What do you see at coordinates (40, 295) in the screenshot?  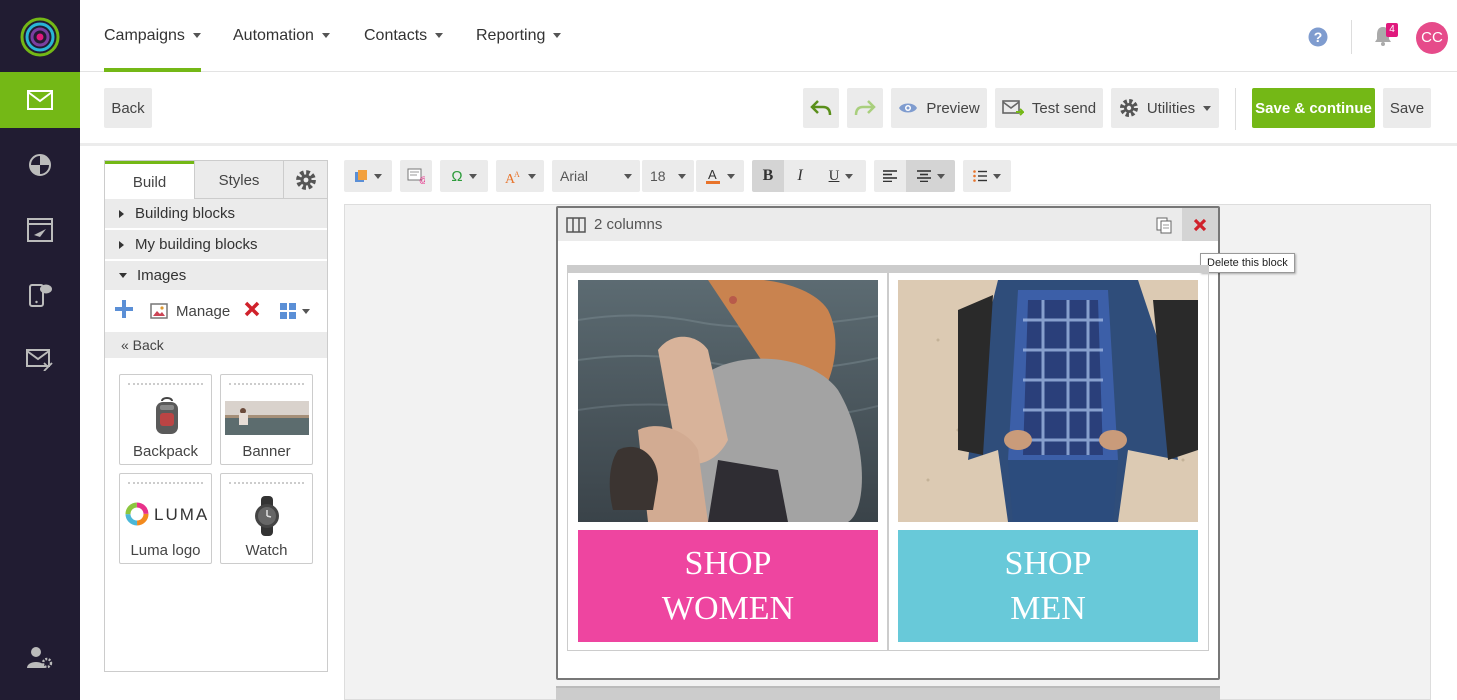 I see `rail-sms-icon` at bounding box center [40, 295].